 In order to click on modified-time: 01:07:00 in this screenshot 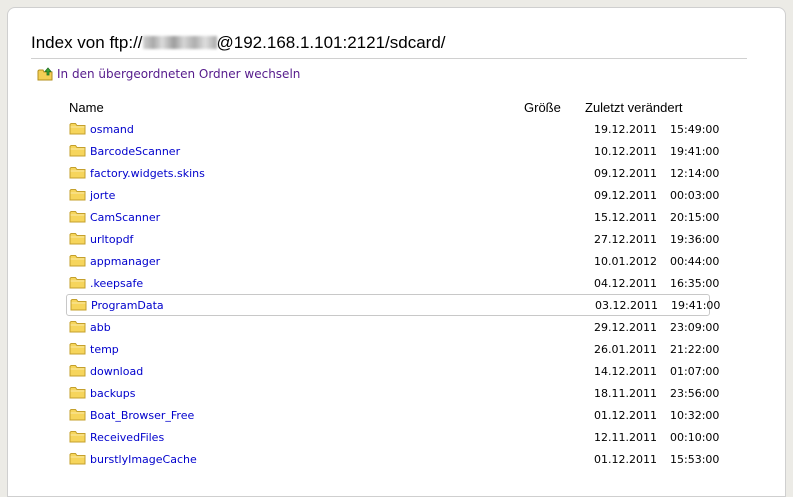, I will do `click(695, 371)`.